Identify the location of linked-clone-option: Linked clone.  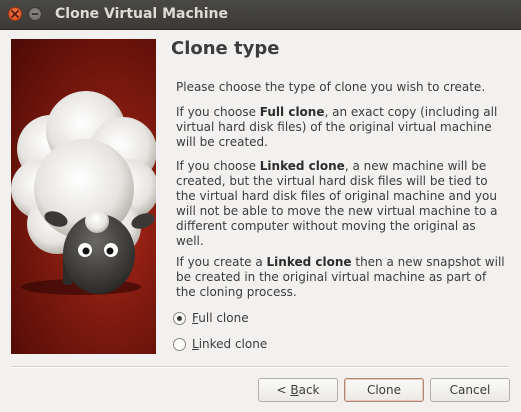
(220, 344).